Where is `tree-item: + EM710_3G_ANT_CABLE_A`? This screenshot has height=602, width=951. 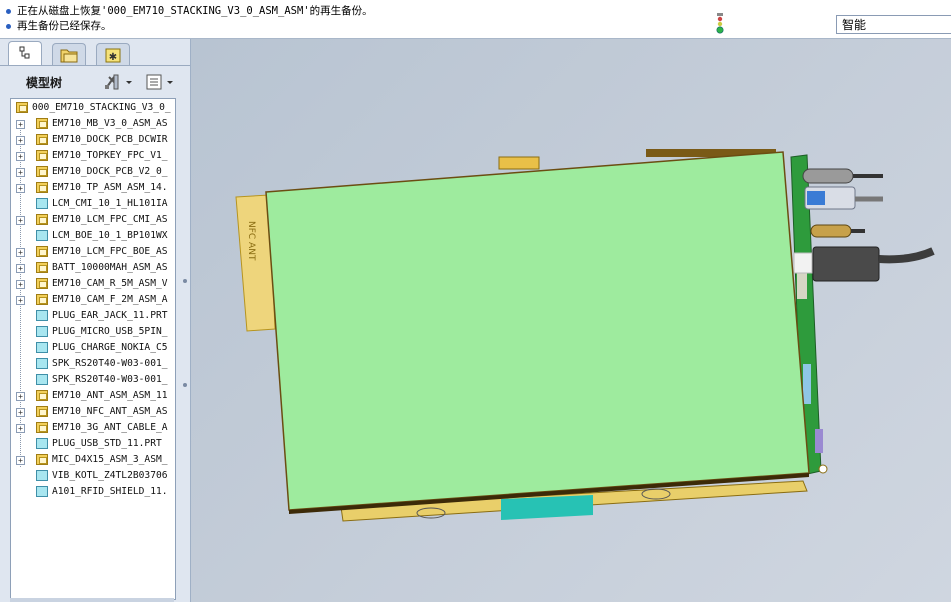 tree-item: + EM710_3G_ANT_CABLE_A is located at coordinates (93, 428).